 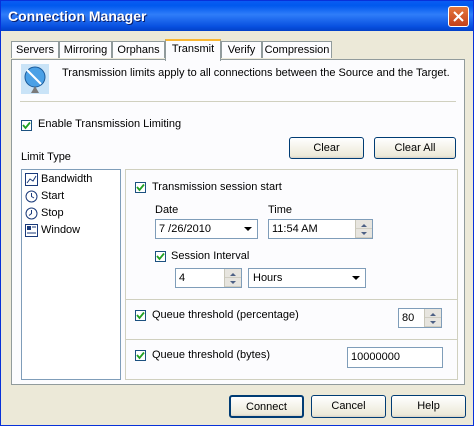 What do you see at coordinates (326, 148) in the screenshot?
I see `clear-button: Clear` at bounding box center [326, 148].